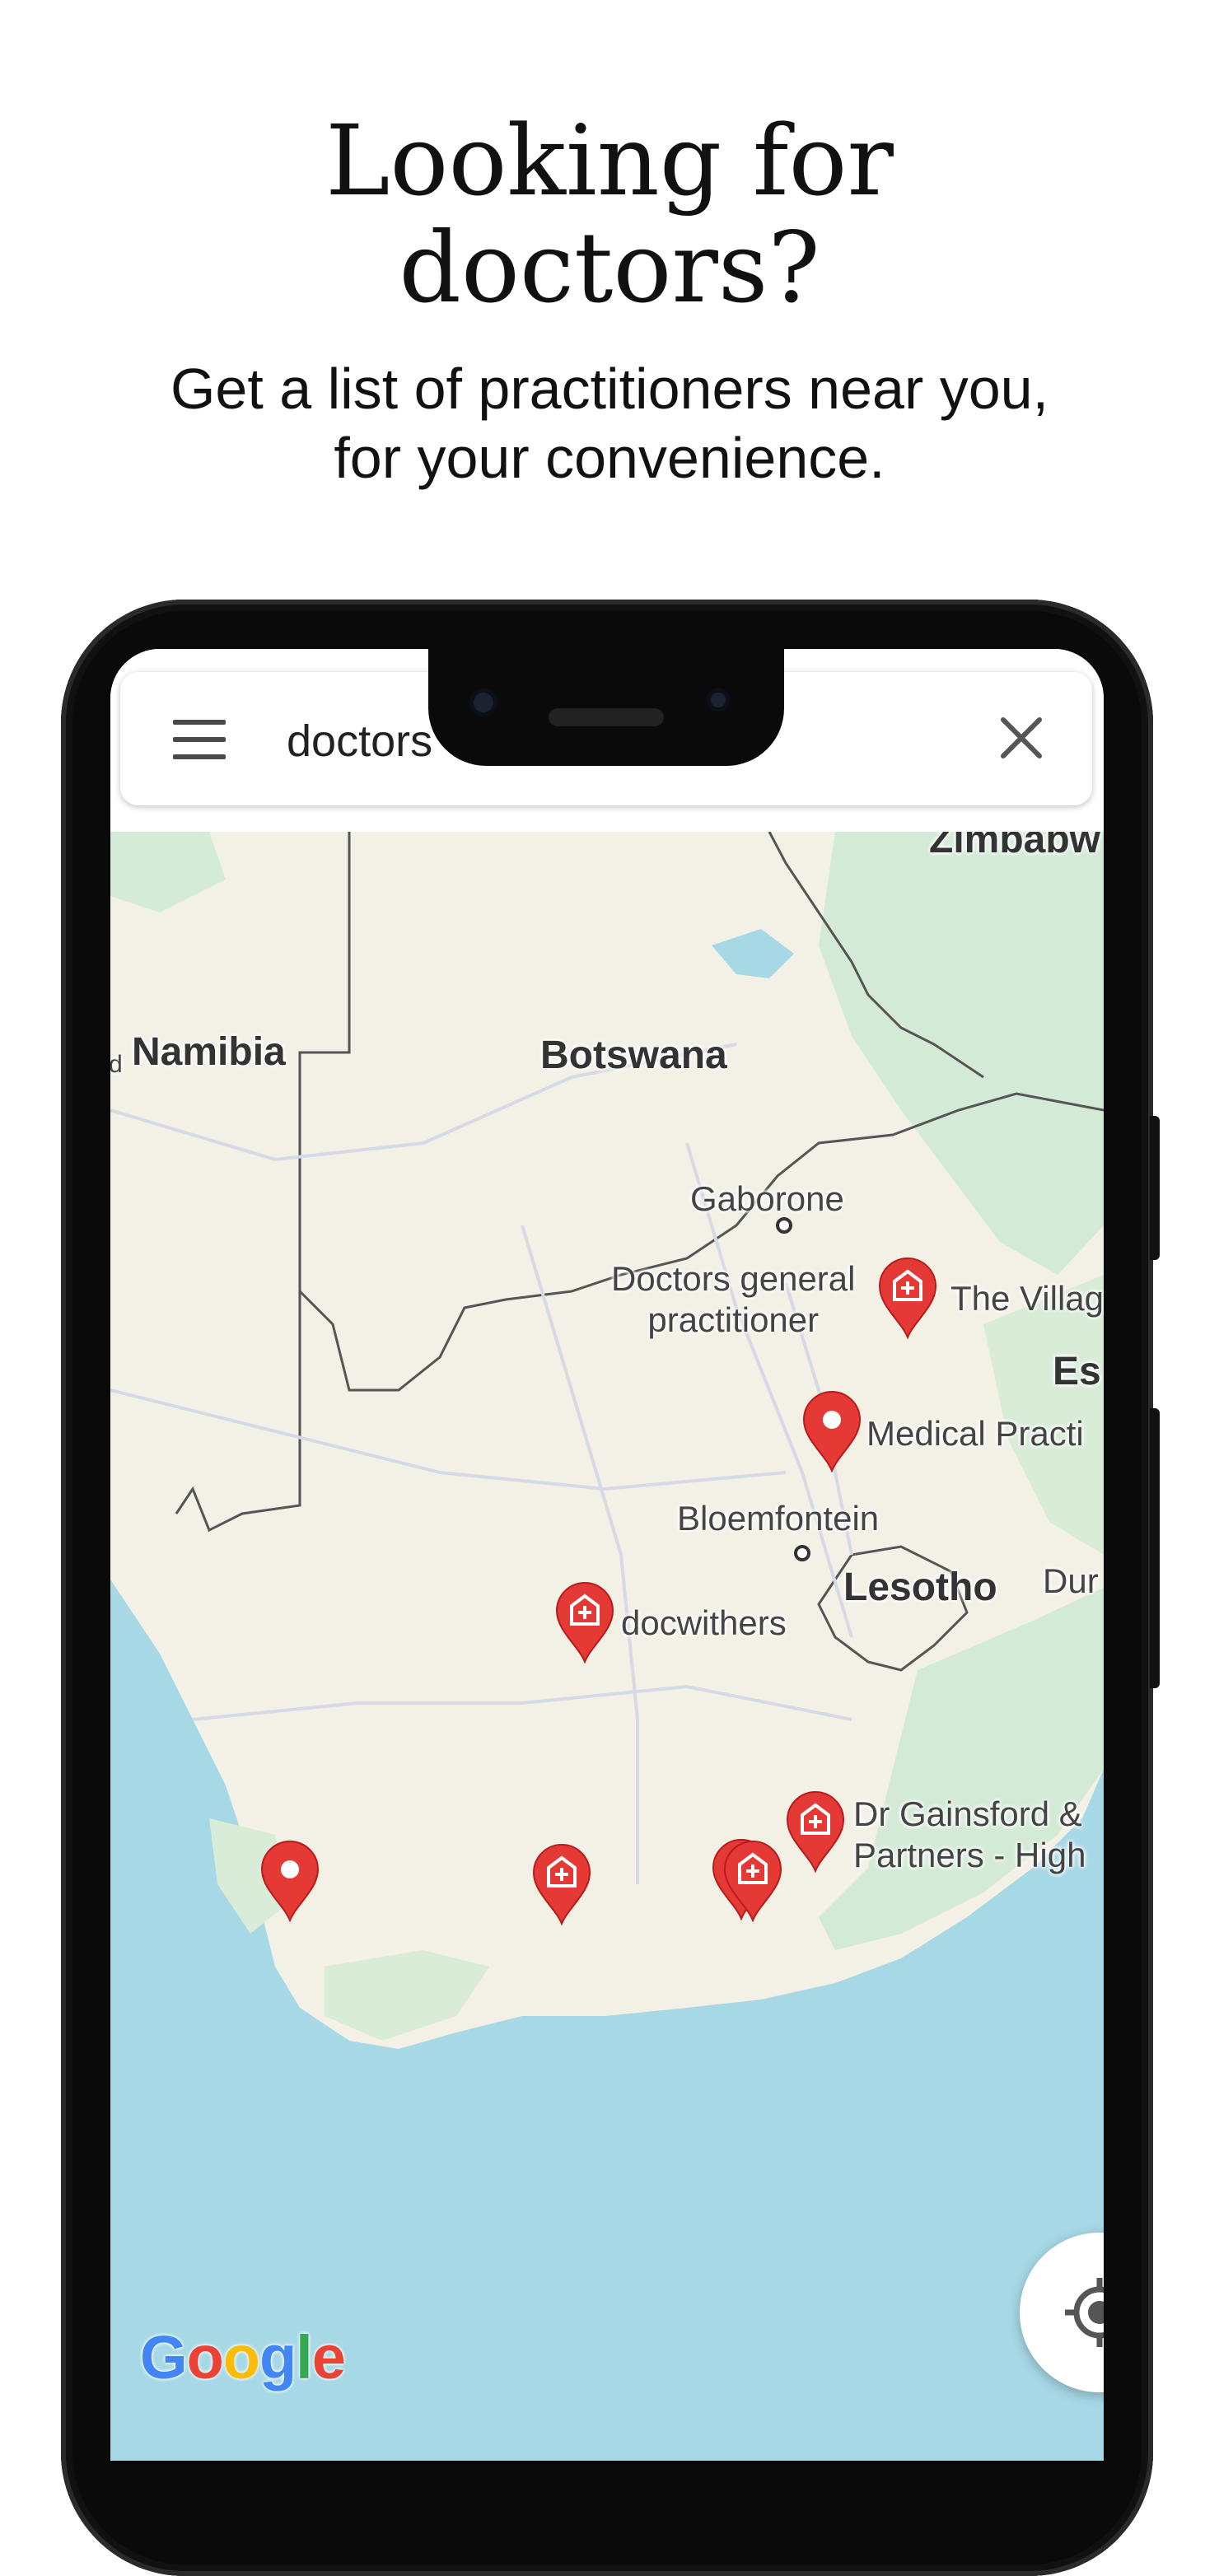 Image resolution: width=1219 pixels, height=2576 pixels. I want to click on earpiece-speaker, so click(606, 717).